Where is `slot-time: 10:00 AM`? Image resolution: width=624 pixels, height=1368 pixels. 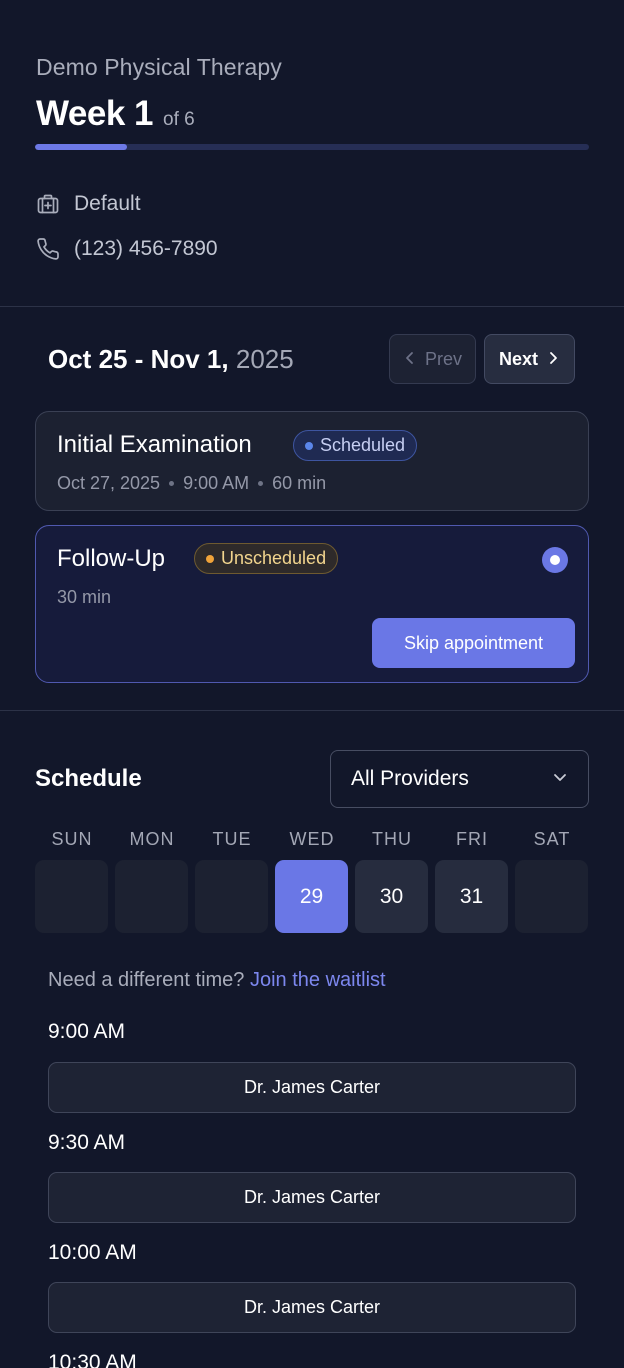
slot-time: 10:00 AM is located at coordinates (92, 1252).